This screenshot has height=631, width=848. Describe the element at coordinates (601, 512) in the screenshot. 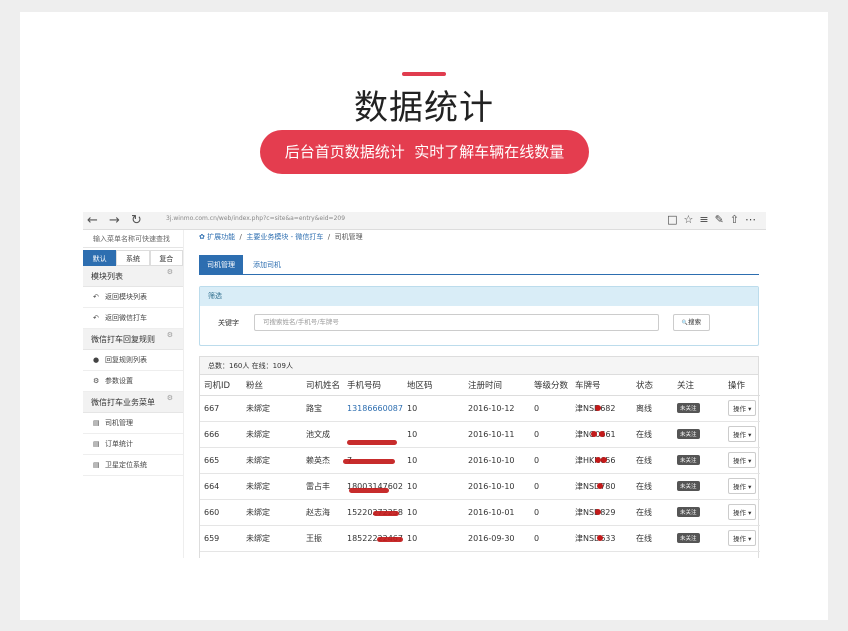

I see `cell-plate: 津NSD829` at that location.